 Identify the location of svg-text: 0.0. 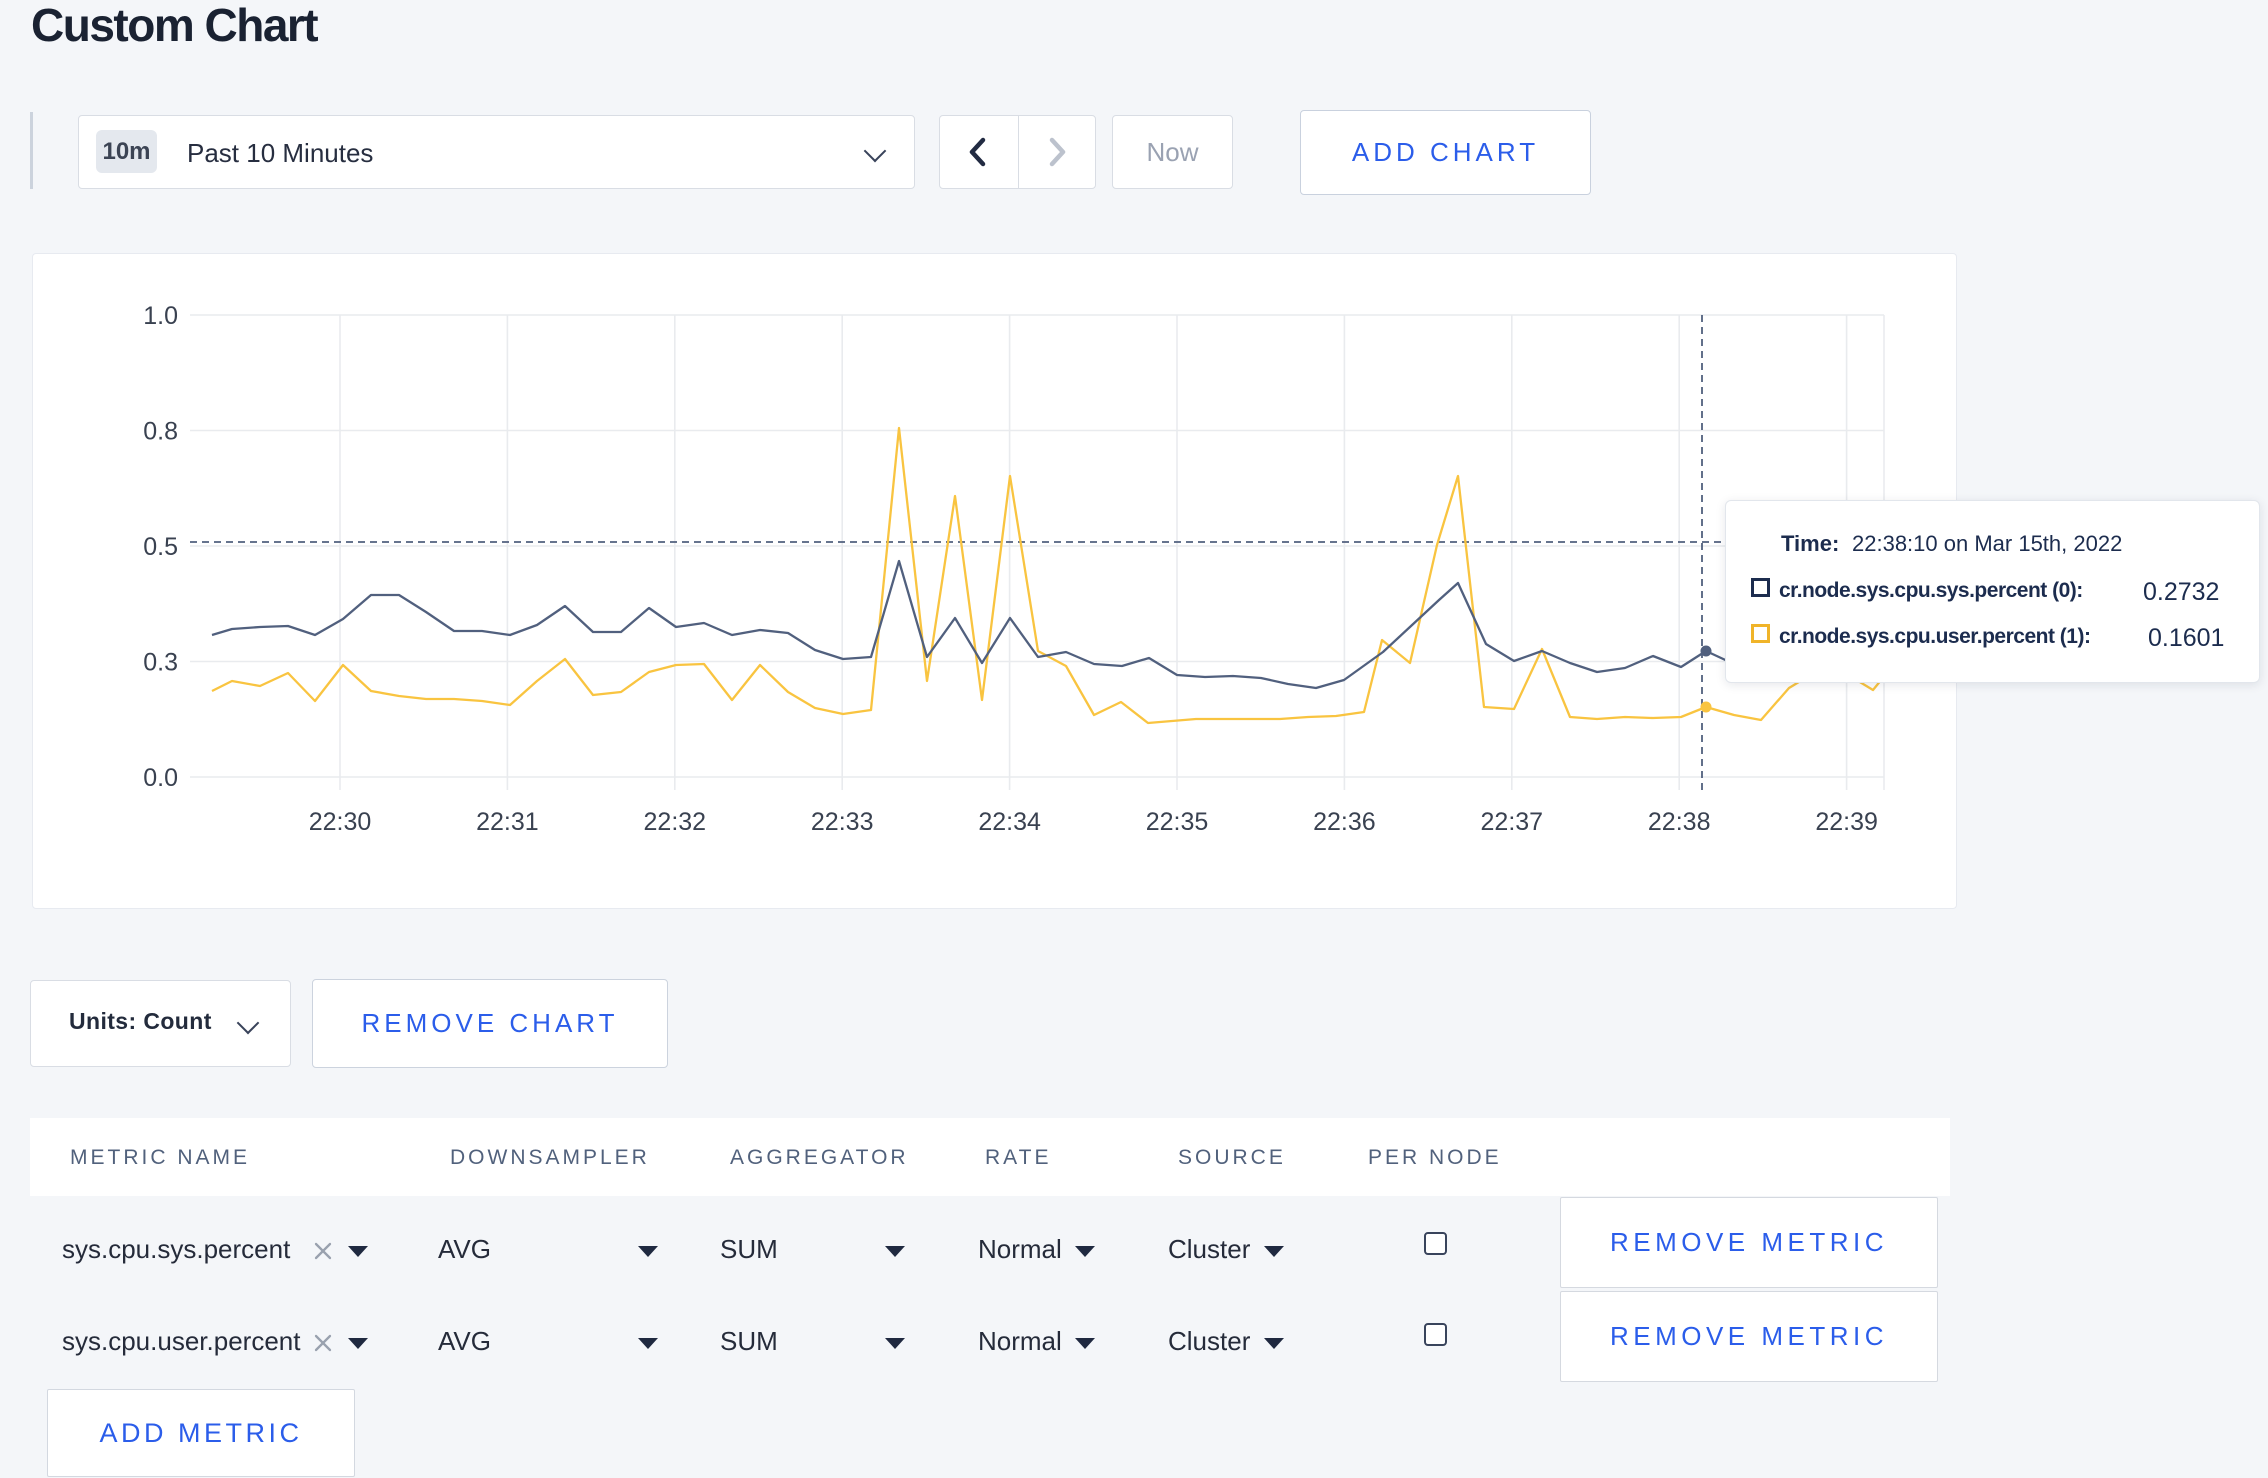
(160, 778).